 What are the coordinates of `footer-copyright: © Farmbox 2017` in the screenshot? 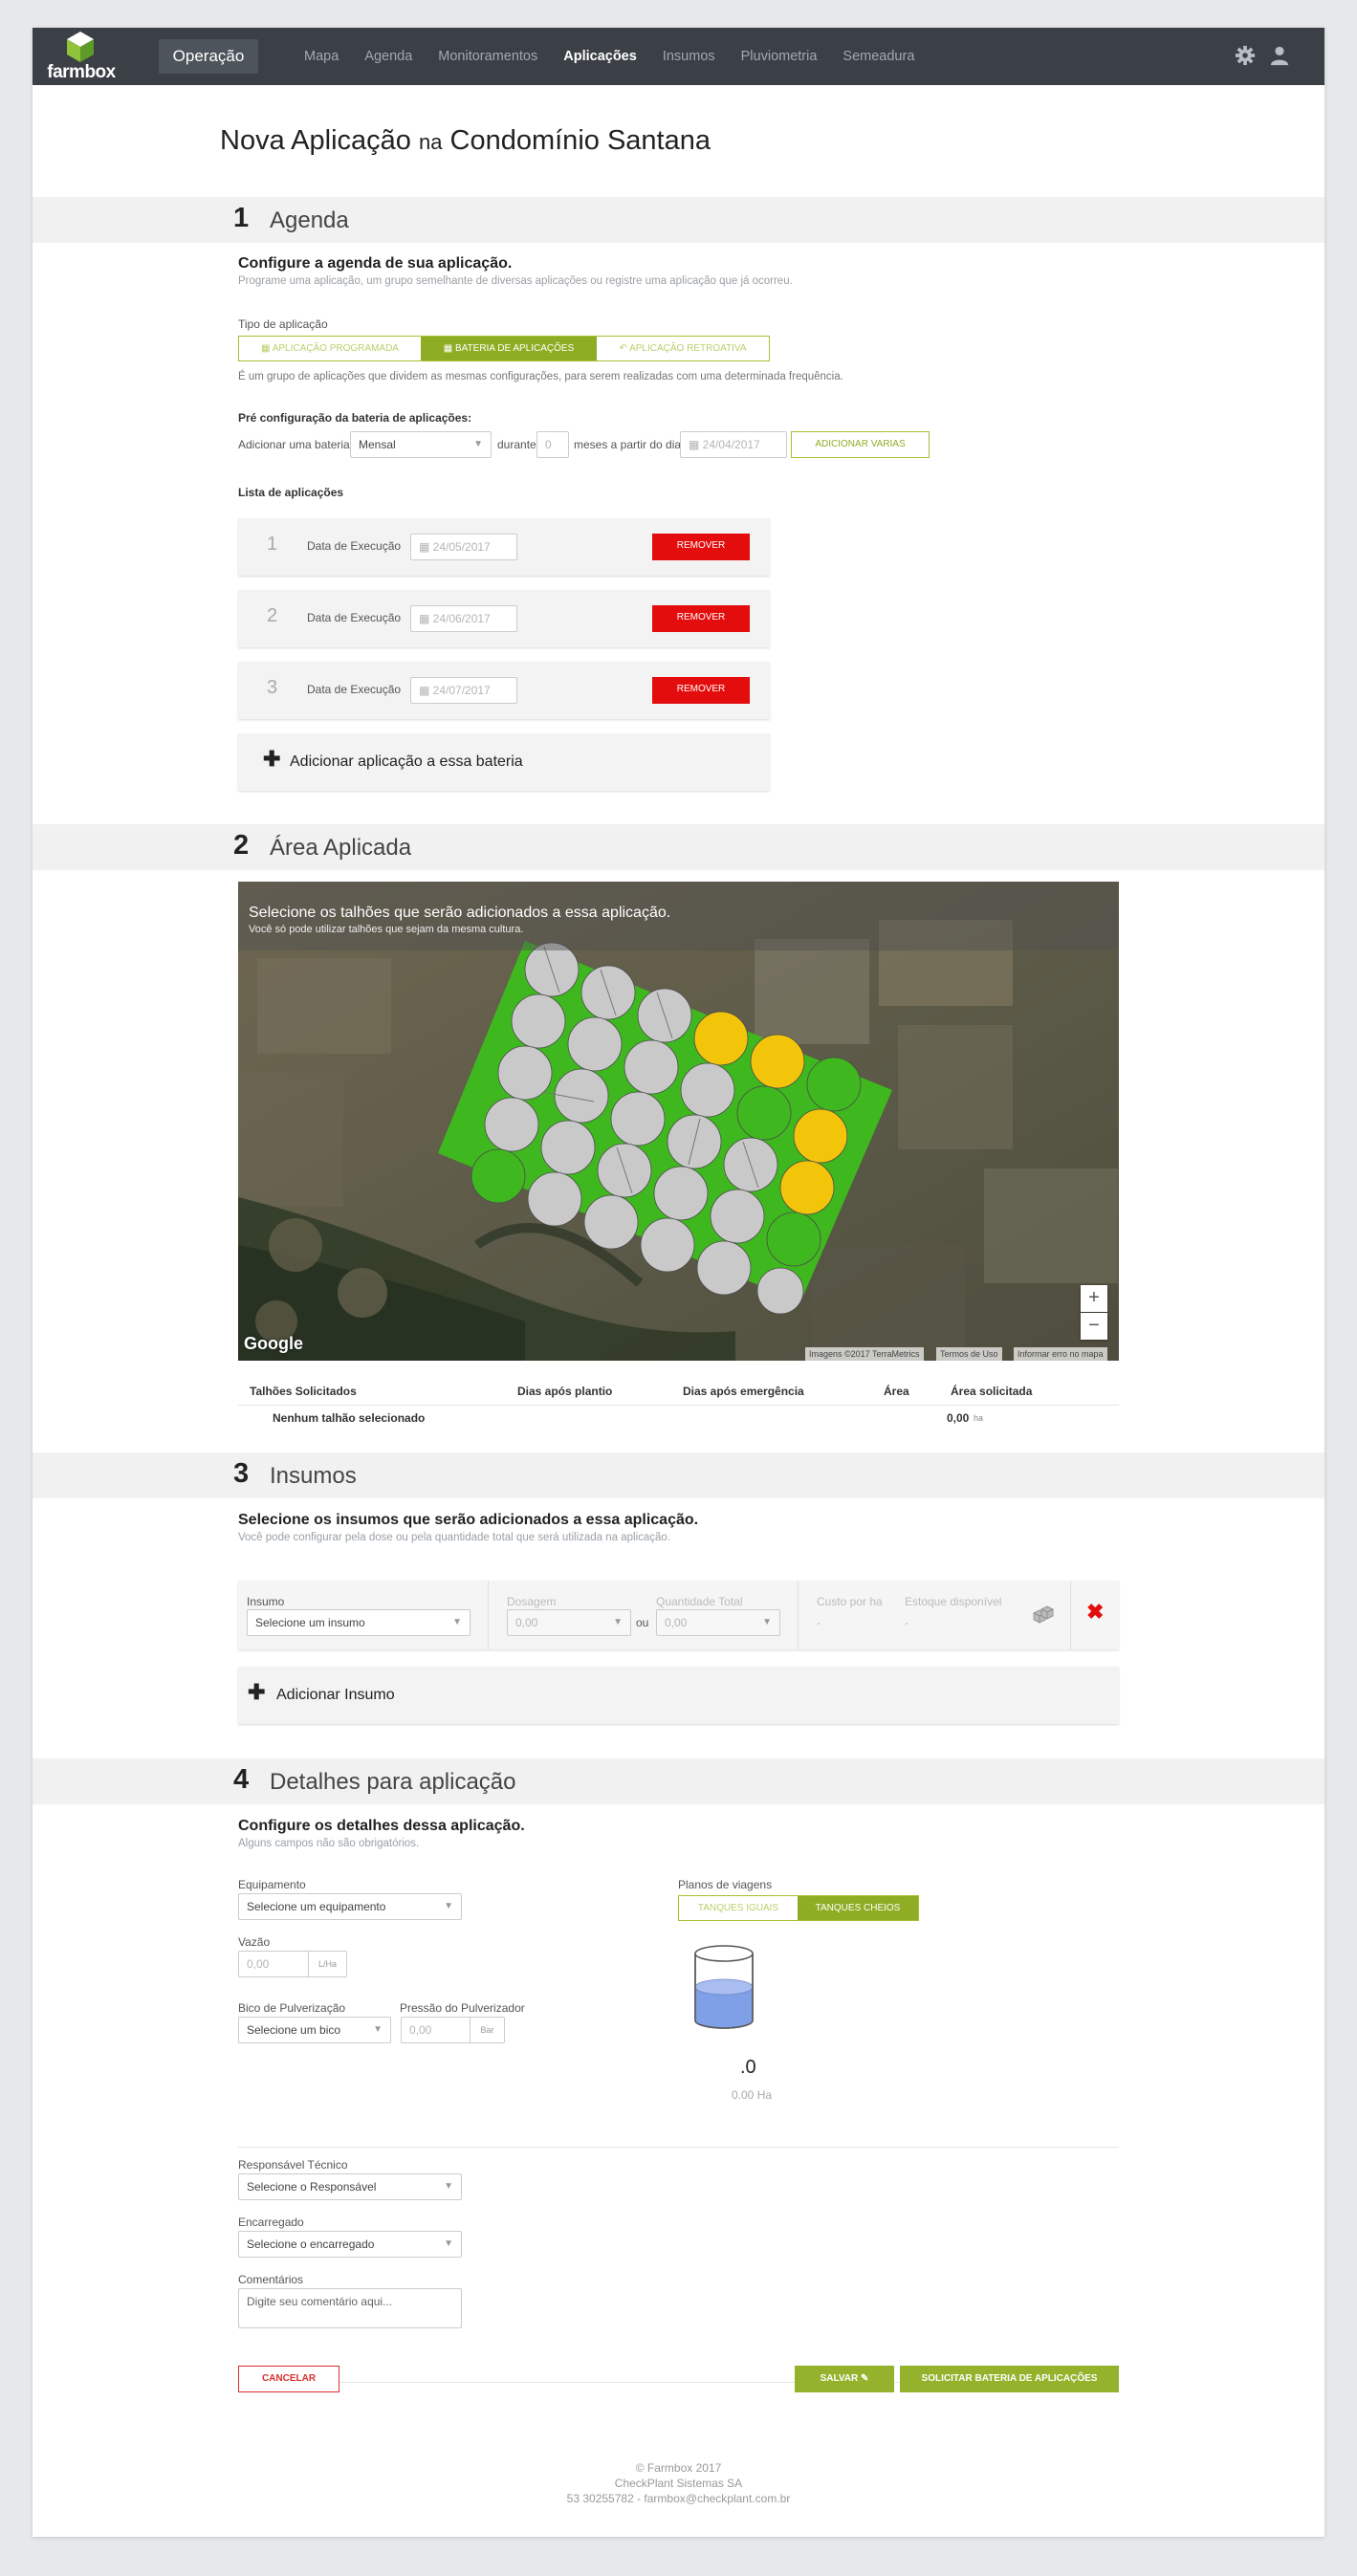 It's located at (678, 2468).